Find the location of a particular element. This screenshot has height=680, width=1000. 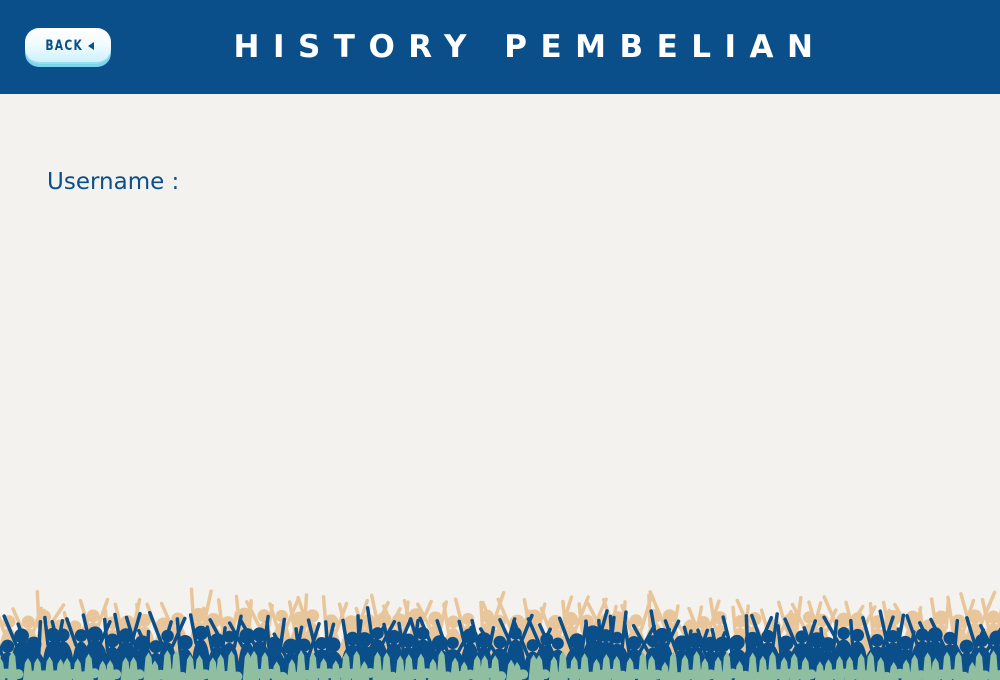

header-bar: BACK HISTORY PEMBELIAN is located at coordinates (500, 47).